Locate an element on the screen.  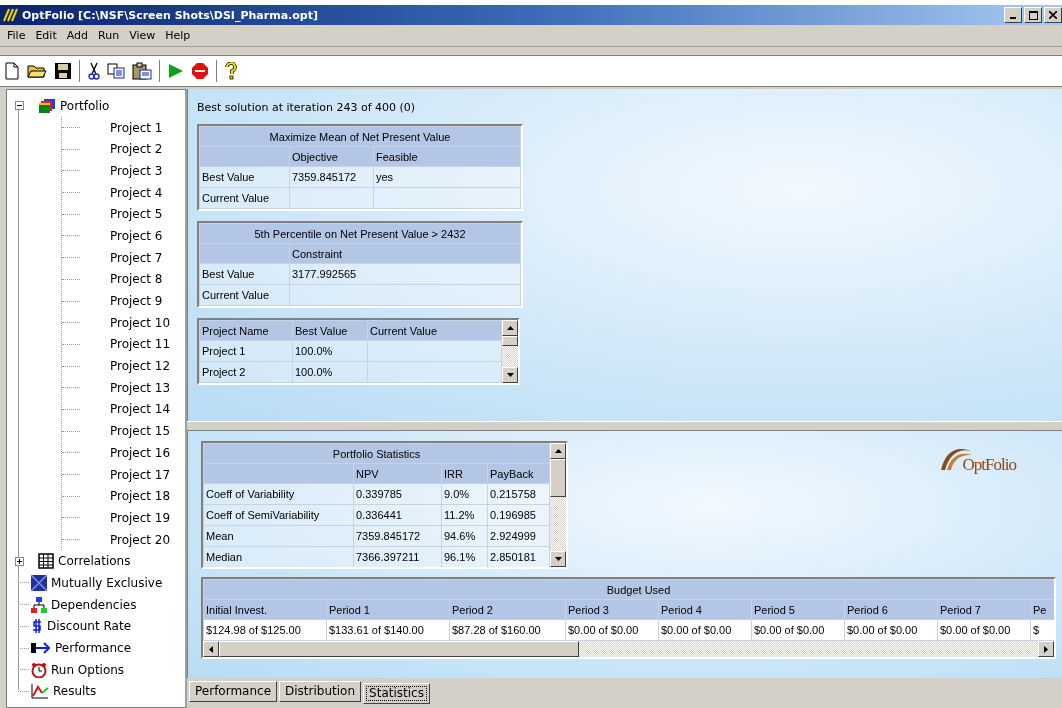
tree-item: Portfolio is located at coordinates (85, 105).